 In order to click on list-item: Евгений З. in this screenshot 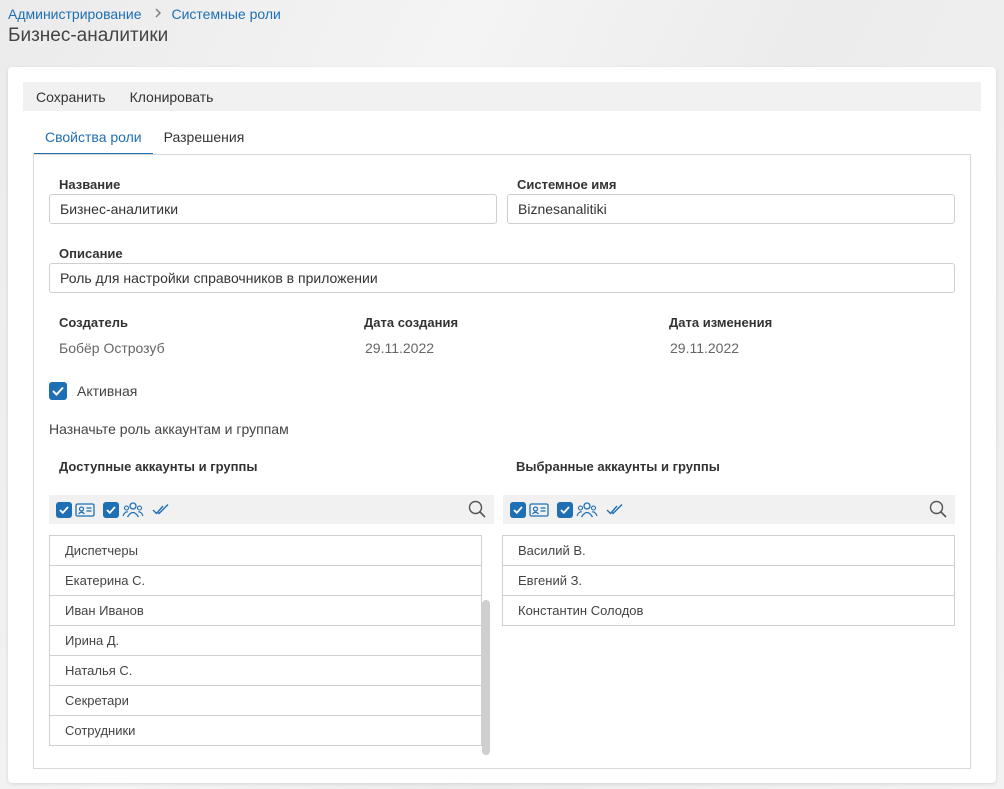, I will do `click(728, 581)`.